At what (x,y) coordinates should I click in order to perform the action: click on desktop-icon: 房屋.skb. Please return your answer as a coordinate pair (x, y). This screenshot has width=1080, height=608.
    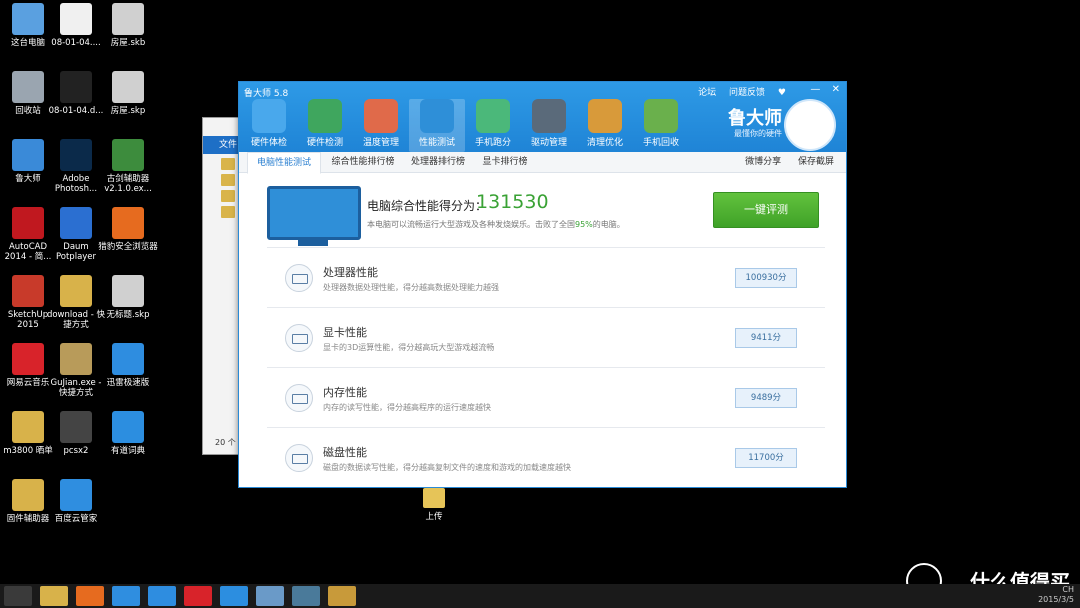
    Looking at the image, I should click on (128, 25).